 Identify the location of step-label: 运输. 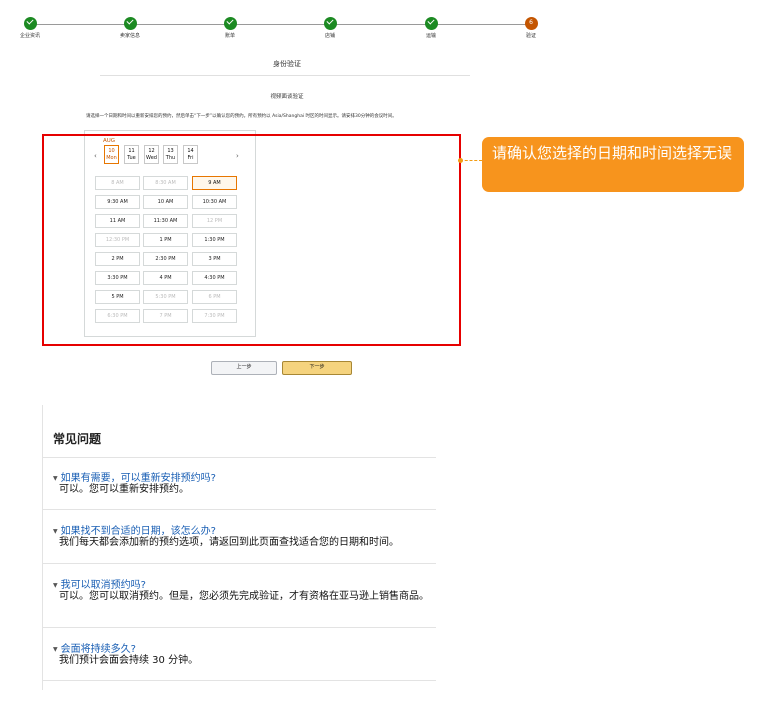
(430, 36).